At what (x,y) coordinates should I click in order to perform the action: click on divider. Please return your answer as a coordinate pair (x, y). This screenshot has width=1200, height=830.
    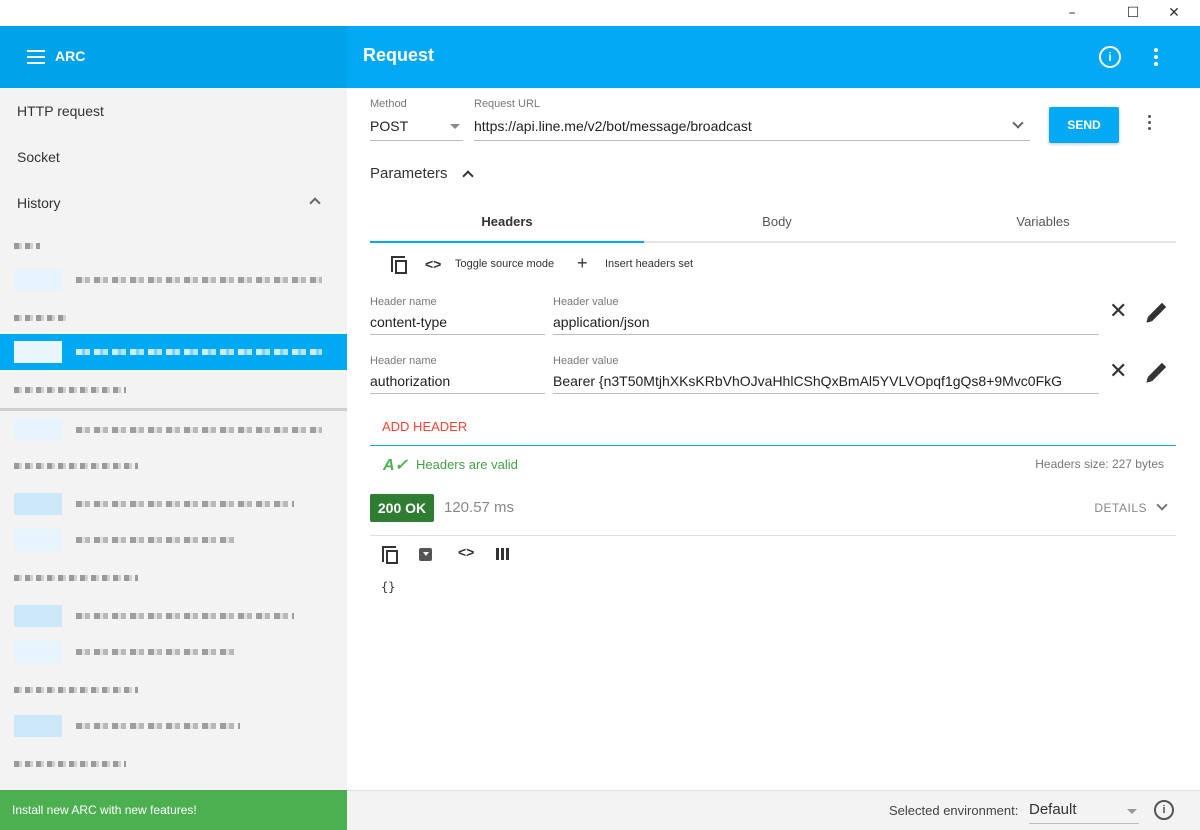
    Looking at the image, I should click on (173, 409).